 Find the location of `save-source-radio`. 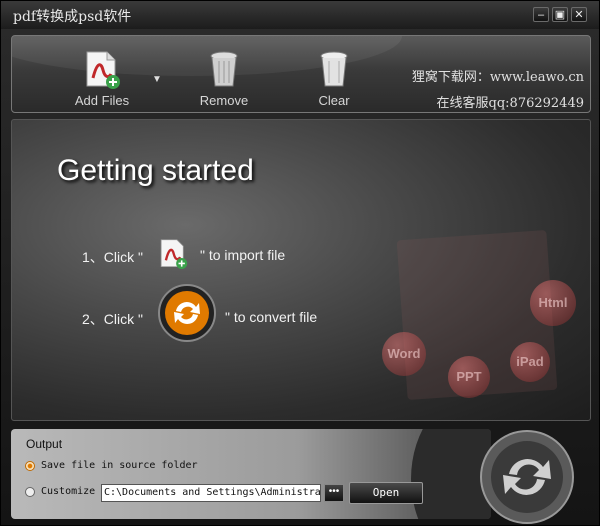

save-source-radio is located at coordinates (30, 466).